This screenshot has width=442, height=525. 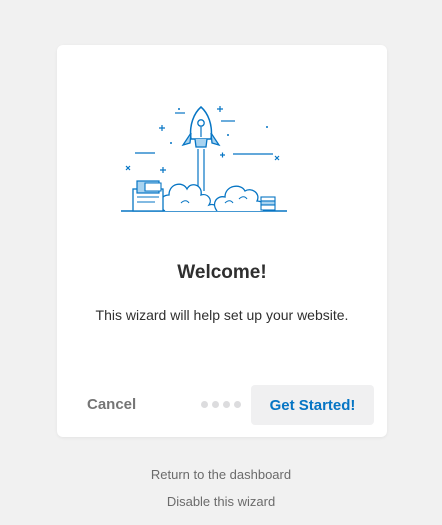 What do you see at coordinates (222, 272) in the screenshot?
I see `welcome-title: Welcome!` at bounding box center [222, 272].